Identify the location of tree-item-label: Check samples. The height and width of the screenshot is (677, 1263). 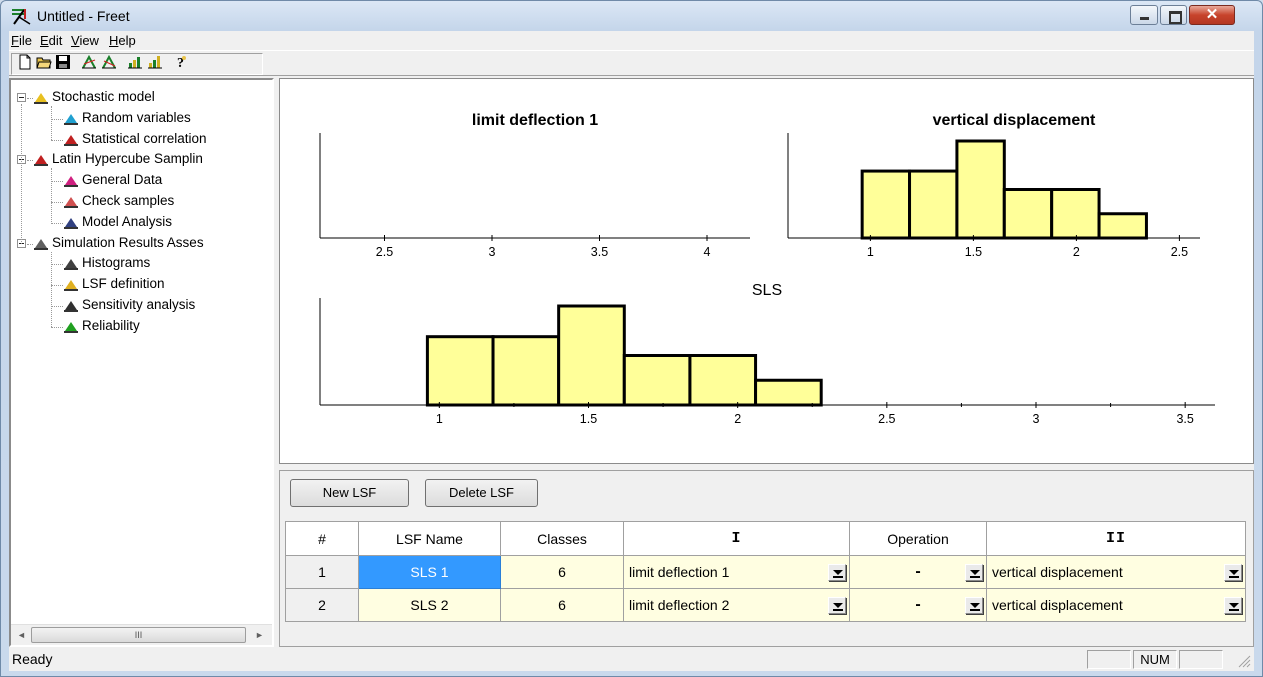
(128, 200).